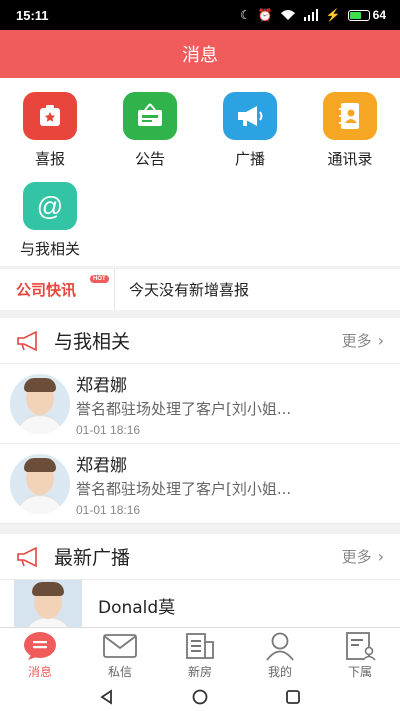  What do you see at coordinates (279, 672) in the screenshot?
I see `tab-label: 我的` at bounding box center [279, 672].